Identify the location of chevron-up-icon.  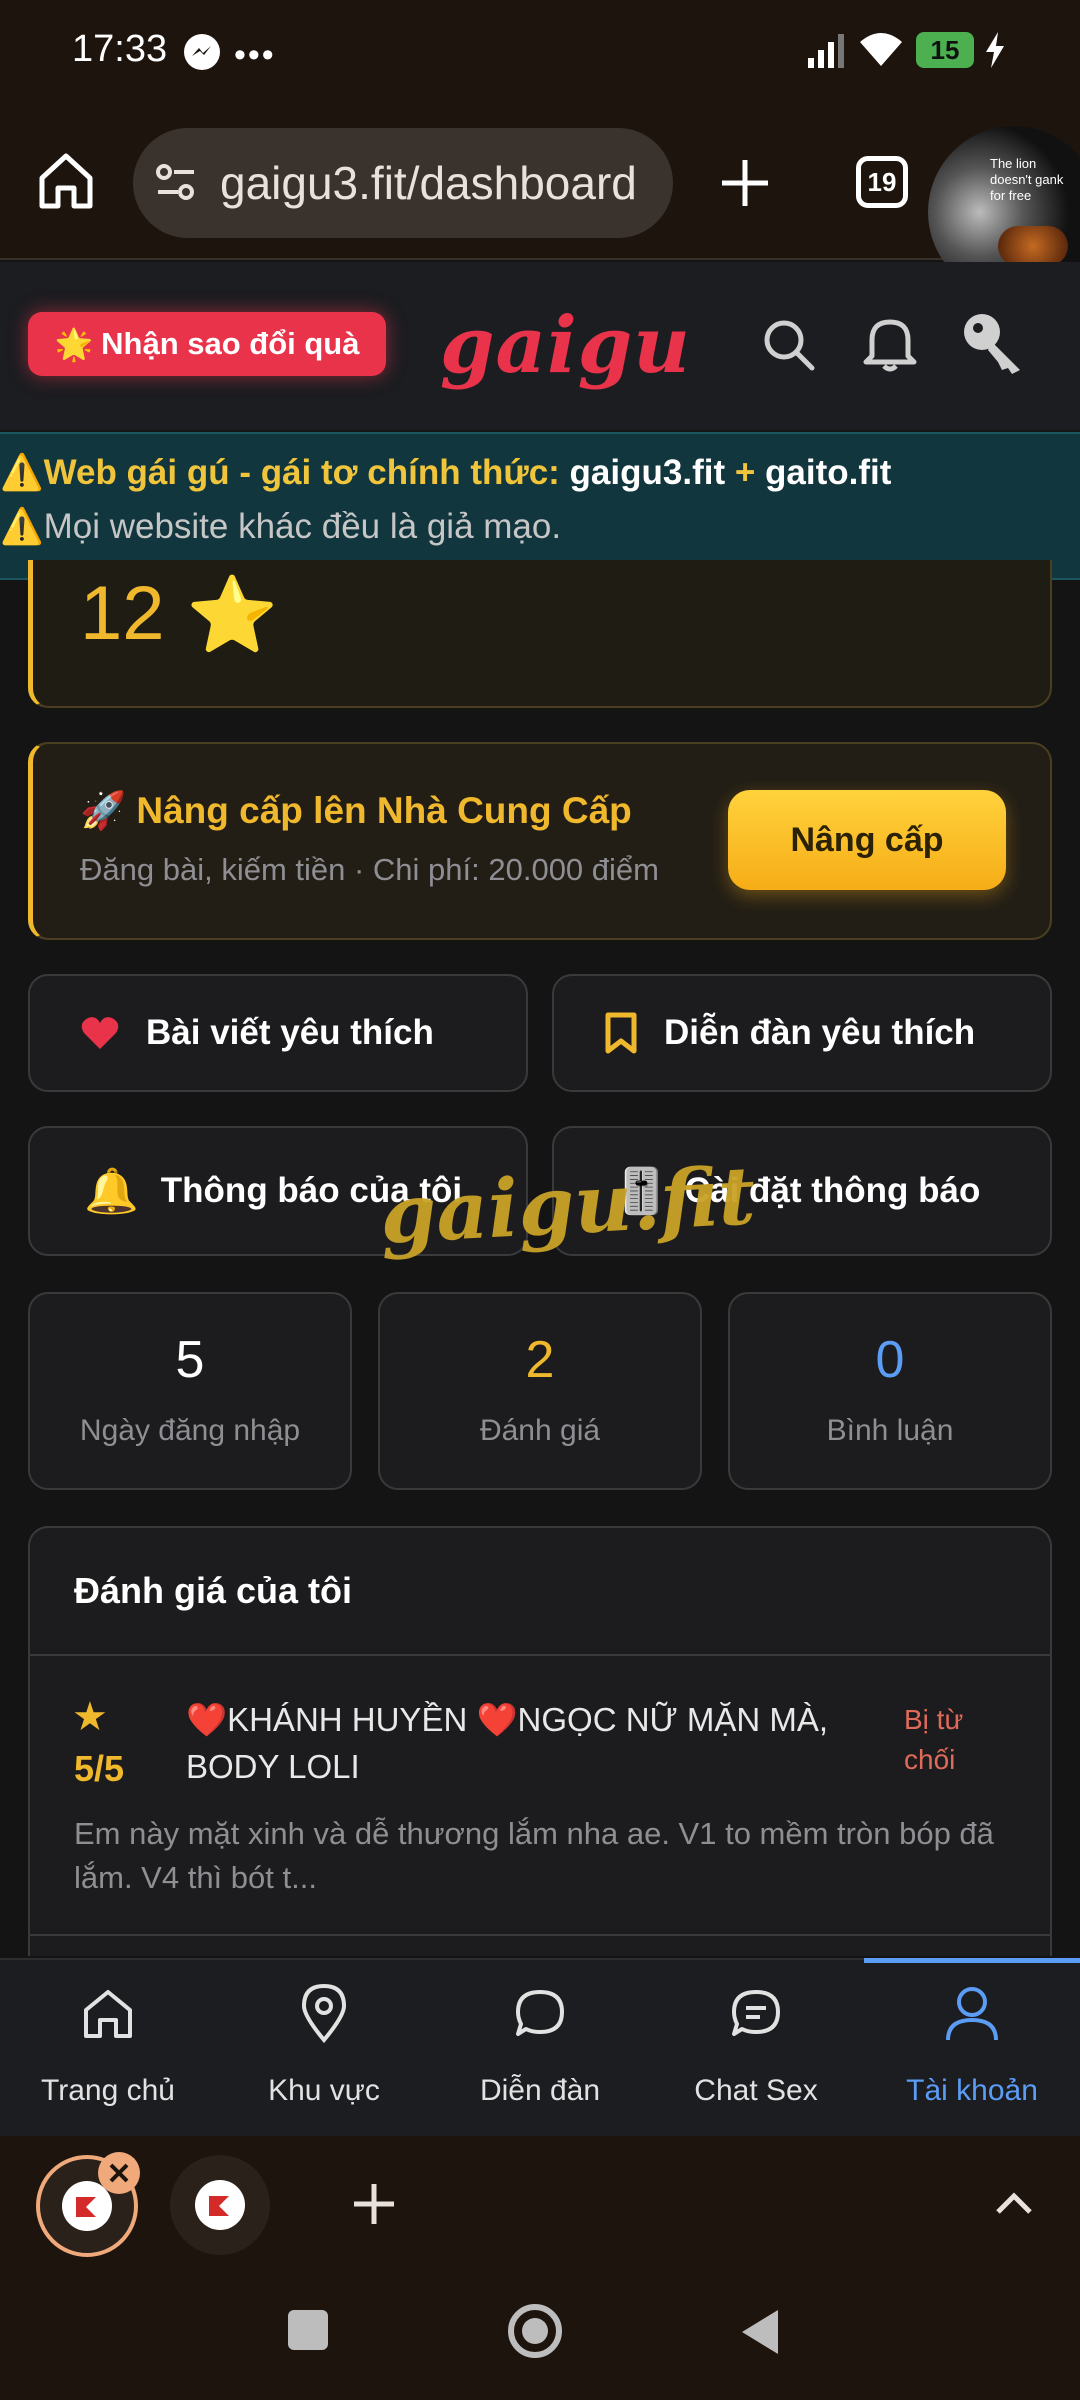
(1014, 2205).